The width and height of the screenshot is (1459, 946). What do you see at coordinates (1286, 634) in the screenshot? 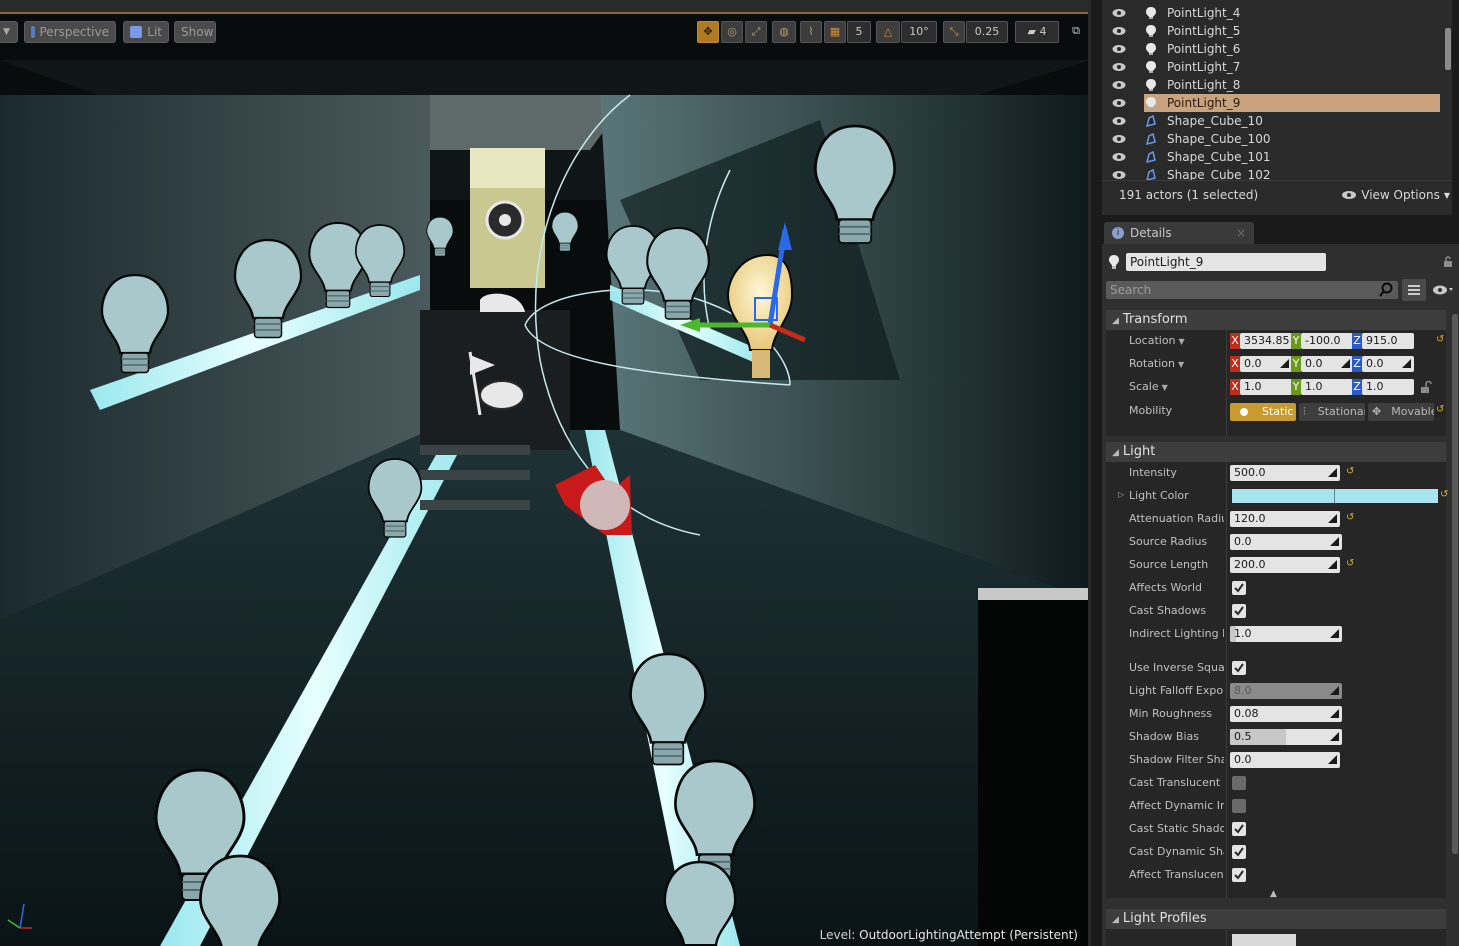
I see `indirect-lighting-field: 1.0` at bounding box center [1286, 634].